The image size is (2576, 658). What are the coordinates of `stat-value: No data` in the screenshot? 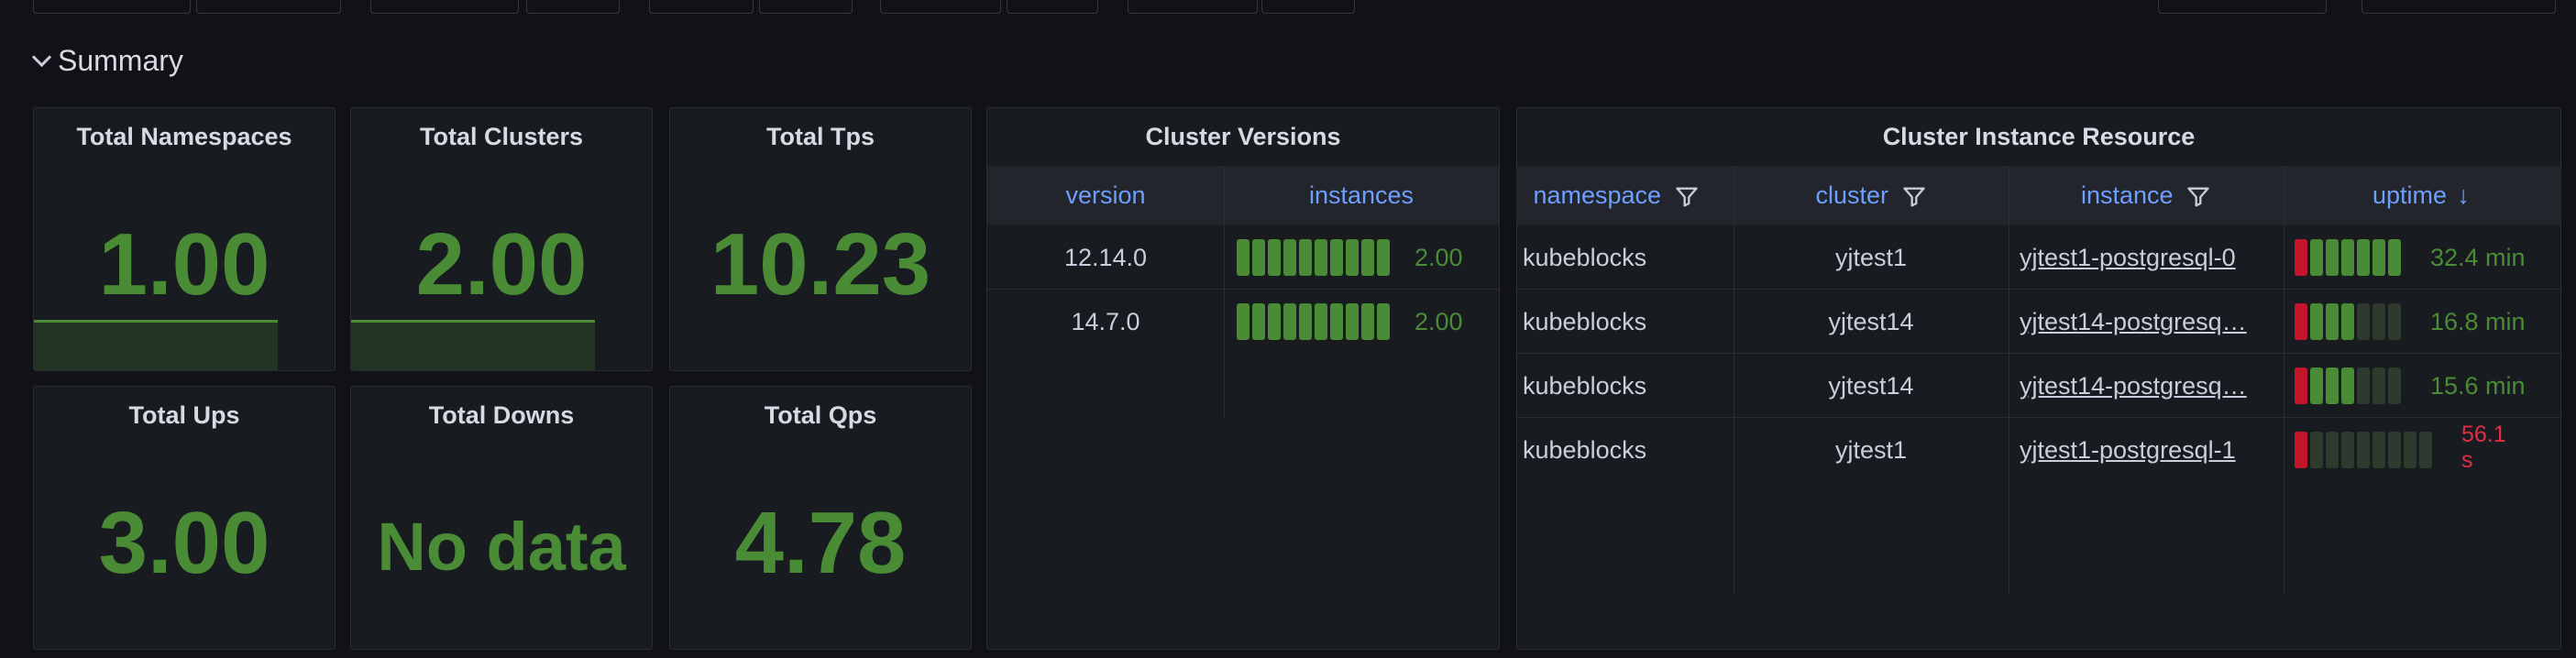 It's located at (501, 547).